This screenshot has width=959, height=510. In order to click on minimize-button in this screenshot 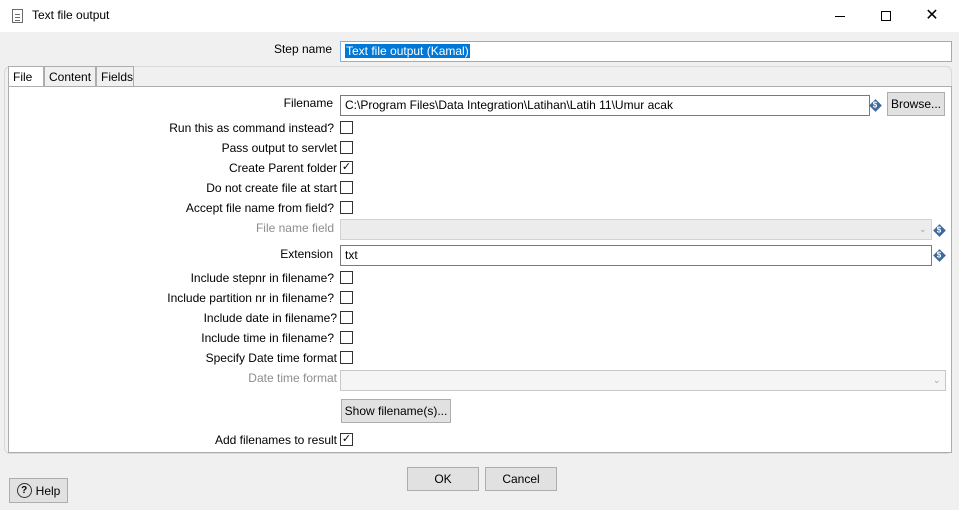, I will do `click(840, 16)`.